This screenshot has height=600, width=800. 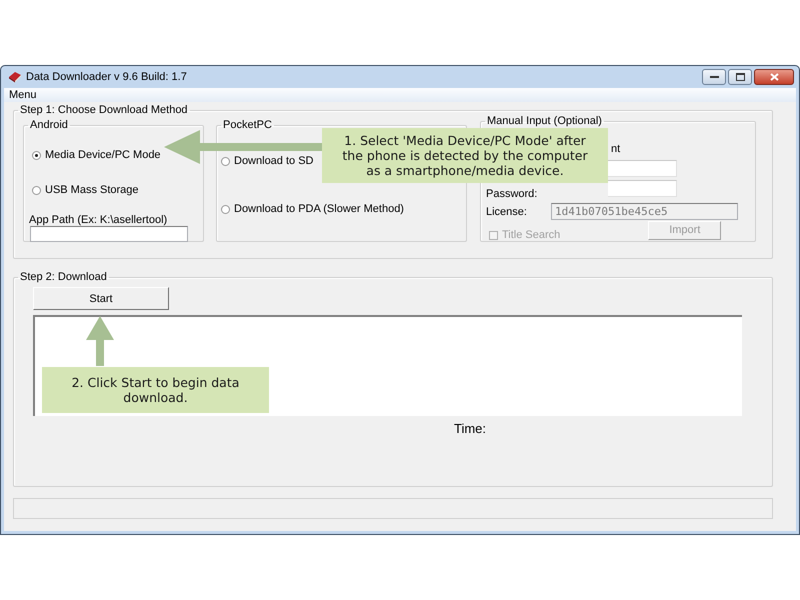 What do you see at coordinates (544, 121) in the screenshot?
I see `group-title: Manual Input (Optional)` at bounding box center [544, 121].